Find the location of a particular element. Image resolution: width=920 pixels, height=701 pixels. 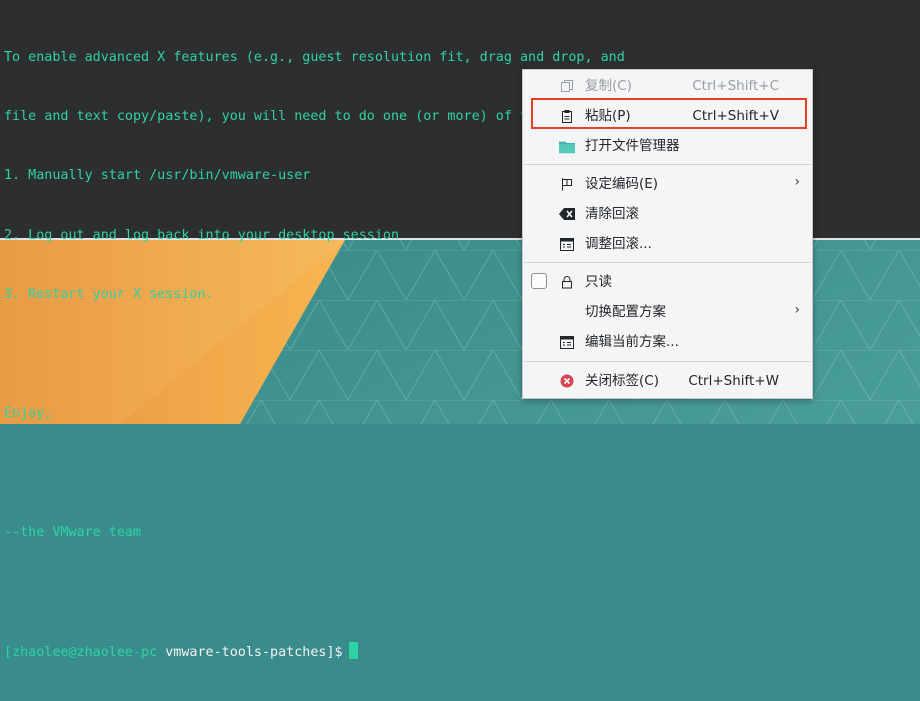

menu-item-close-tab: 关闭标签(C) Ctrl+Shift+W is located at coordinates (667, 381).